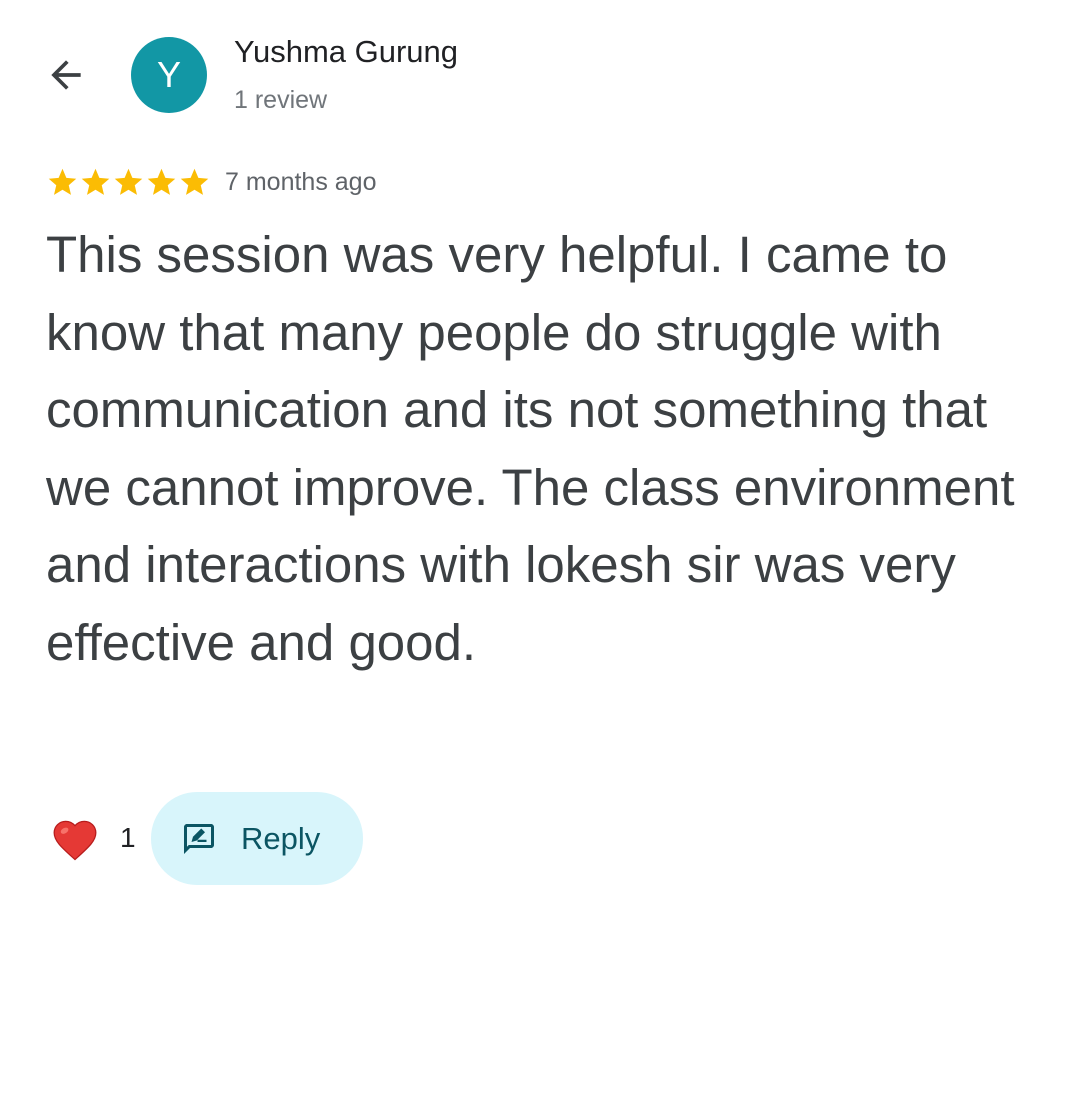 The height and width of the screenshot is (1093, 1084). Describe the element at coordinates (211, 182) in the screenshot. I see `rating-row: 7 months ago` at that location.